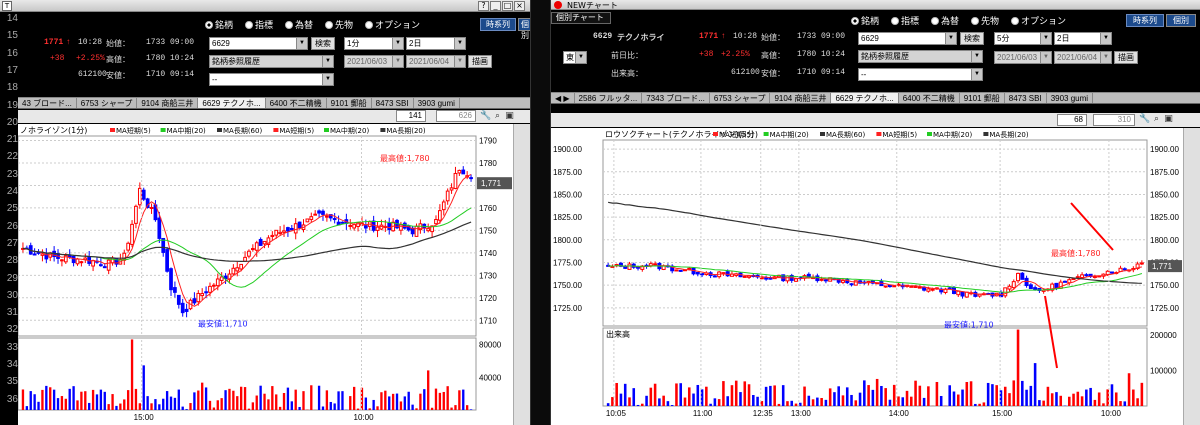 This screenshot has height=425, width=1200. I want to click on individual-chart-tab: 個別チャート, so click(581, 18).